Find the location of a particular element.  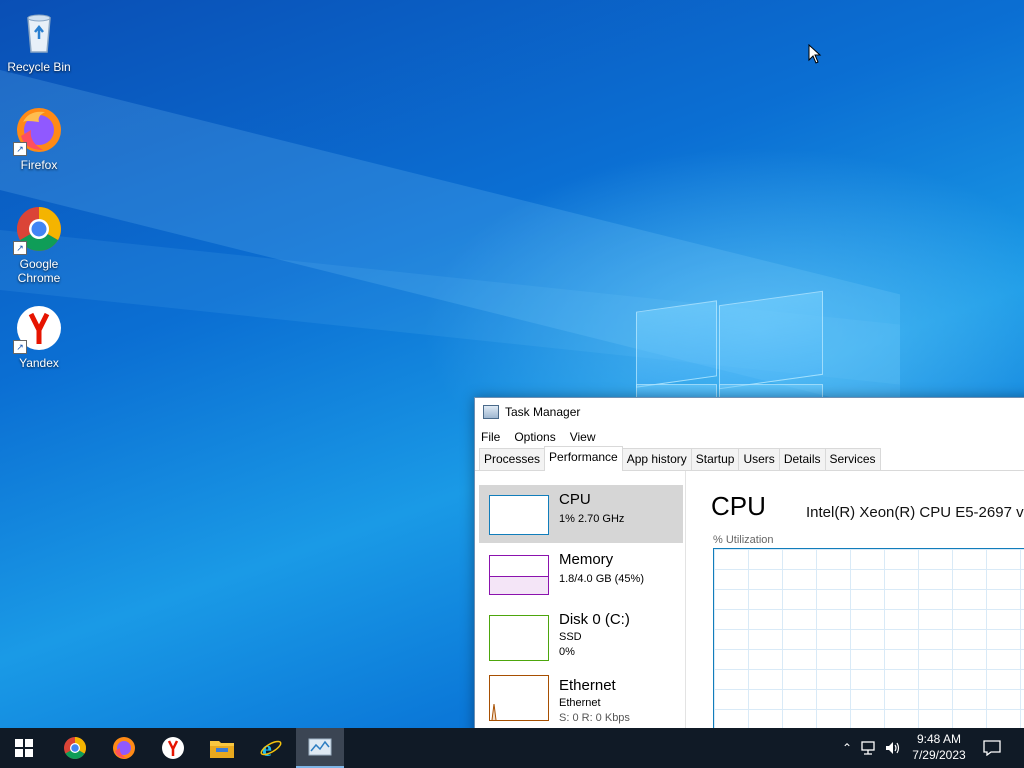

file-explorer-icon is located at coordinates (222, 749).